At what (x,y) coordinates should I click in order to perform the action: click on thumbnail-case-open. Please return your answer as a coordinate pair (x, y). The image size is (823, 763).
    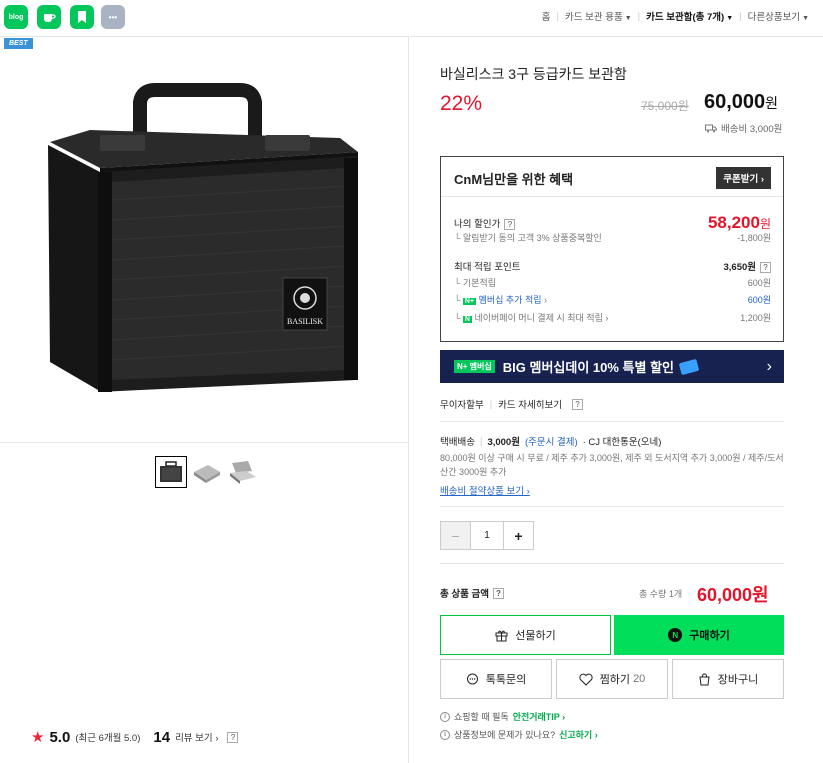
    Looking at the image, I should click on (207, 472).